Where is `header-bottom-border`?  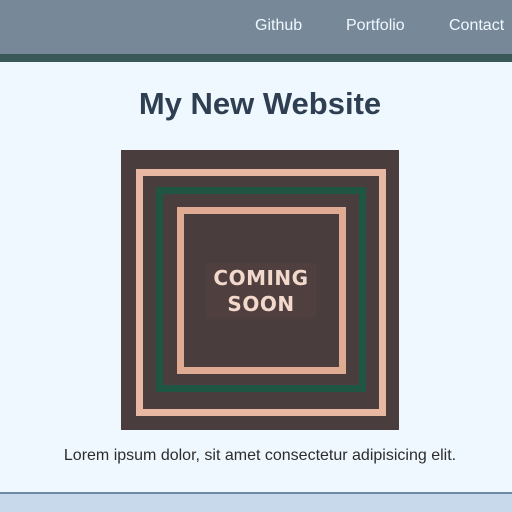
header-bottom-border is located at coordinates (256, 58).